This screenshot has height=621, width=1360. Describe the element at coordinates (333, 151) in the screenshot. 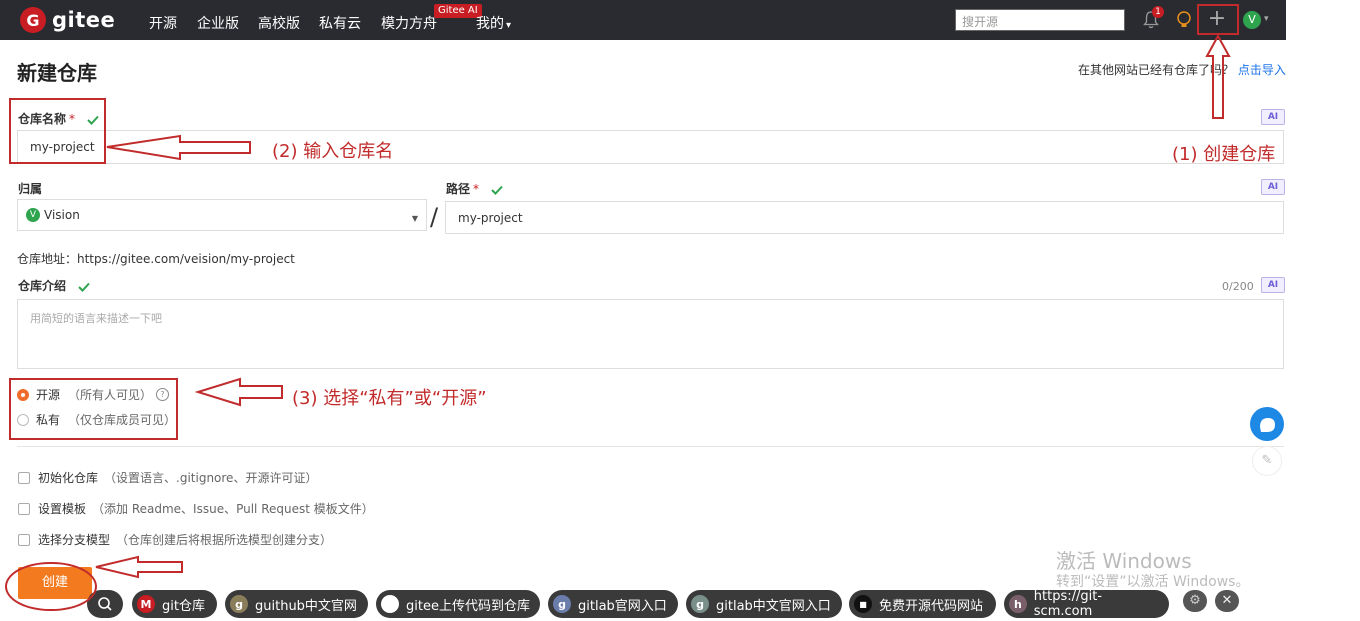

I see `annotation-step2: (2) 输入仓库名` at that location.